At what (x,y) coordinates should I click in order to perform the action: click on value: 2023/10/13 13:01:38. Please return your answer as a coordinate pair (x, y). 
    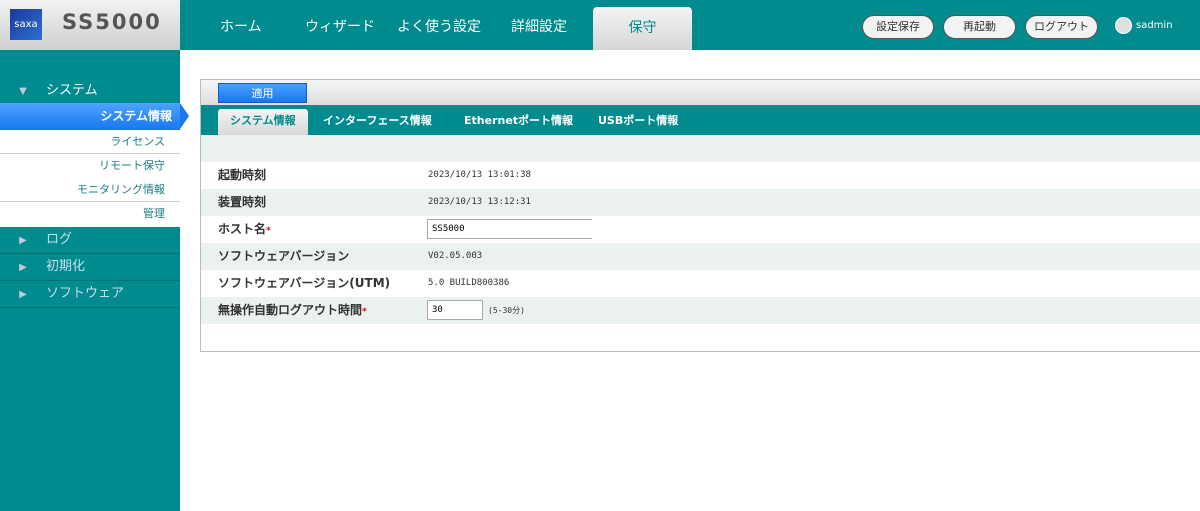
    Looking at the image, I should click on (479, 175).